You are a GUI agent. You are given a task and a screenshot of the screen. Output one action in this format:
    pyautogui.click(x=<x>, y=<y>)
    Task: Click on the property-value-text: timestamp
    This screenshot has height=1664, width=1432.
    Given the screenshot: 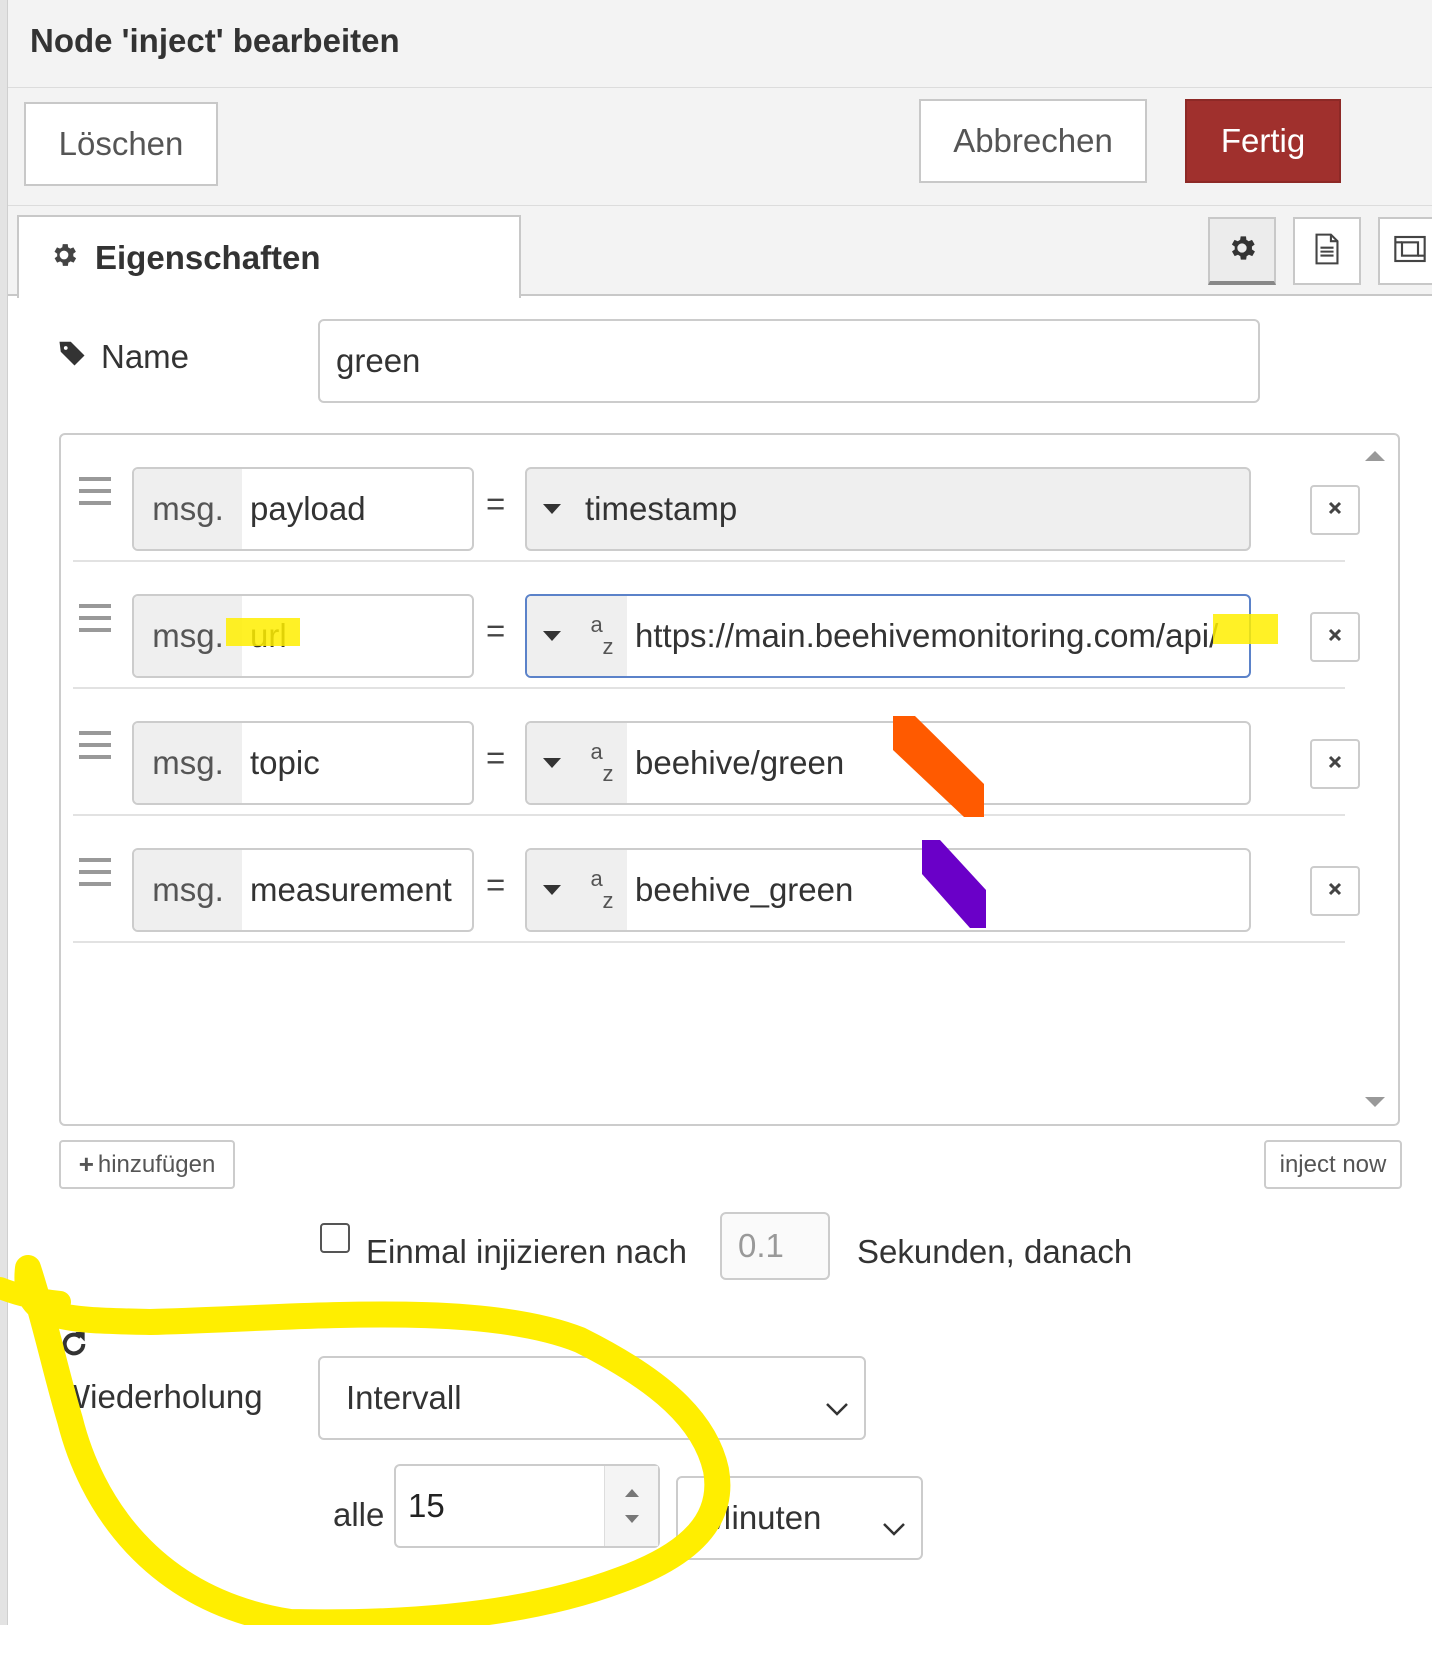 What is the action you would take?
    pyautogui.click(x=661, y=508)
    